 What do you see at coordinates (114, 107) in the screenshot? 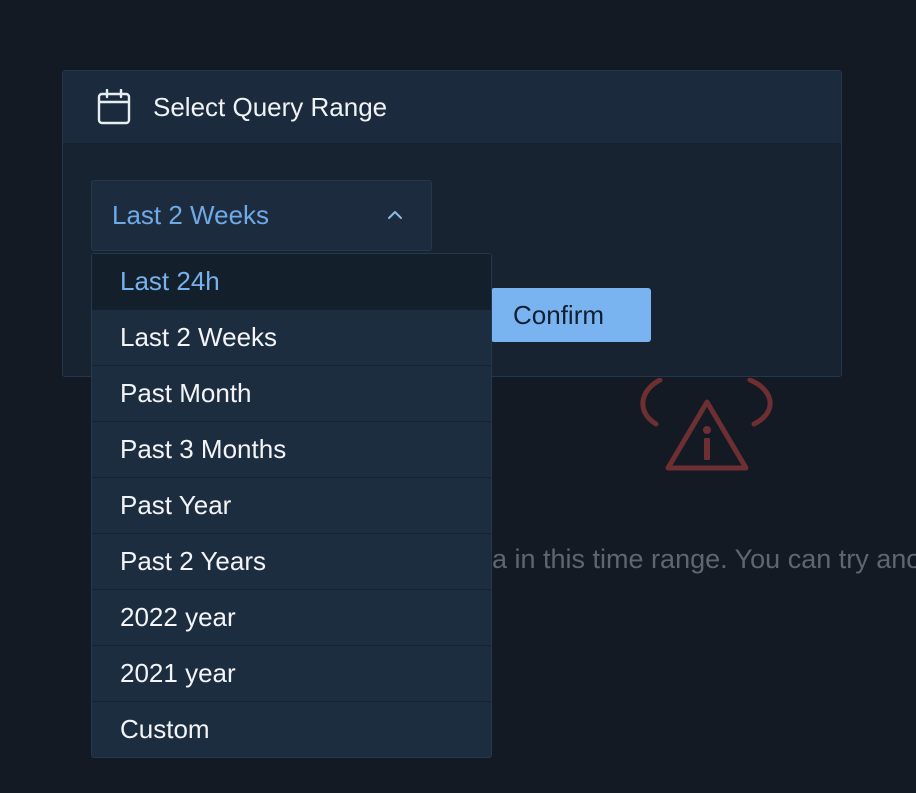
I see `calendar-icon` at bounding box center [114, 107].